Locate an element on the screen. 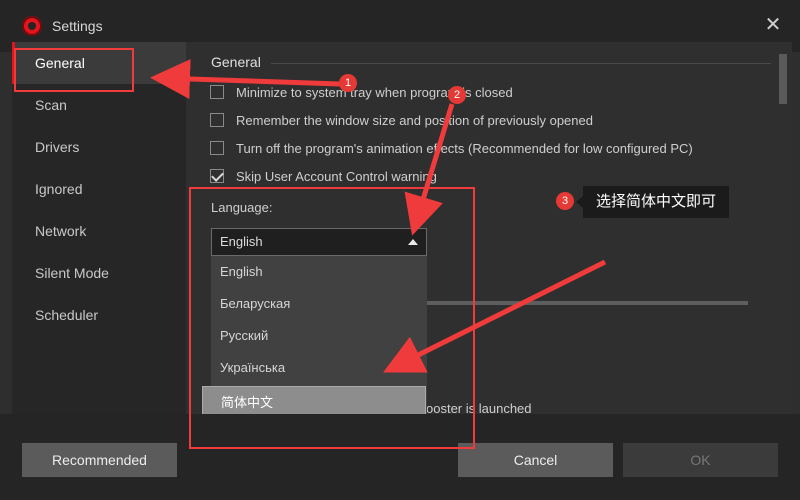 The image size is (800, 500). step-marker-3: 3 is located at coordinates (565, 201).